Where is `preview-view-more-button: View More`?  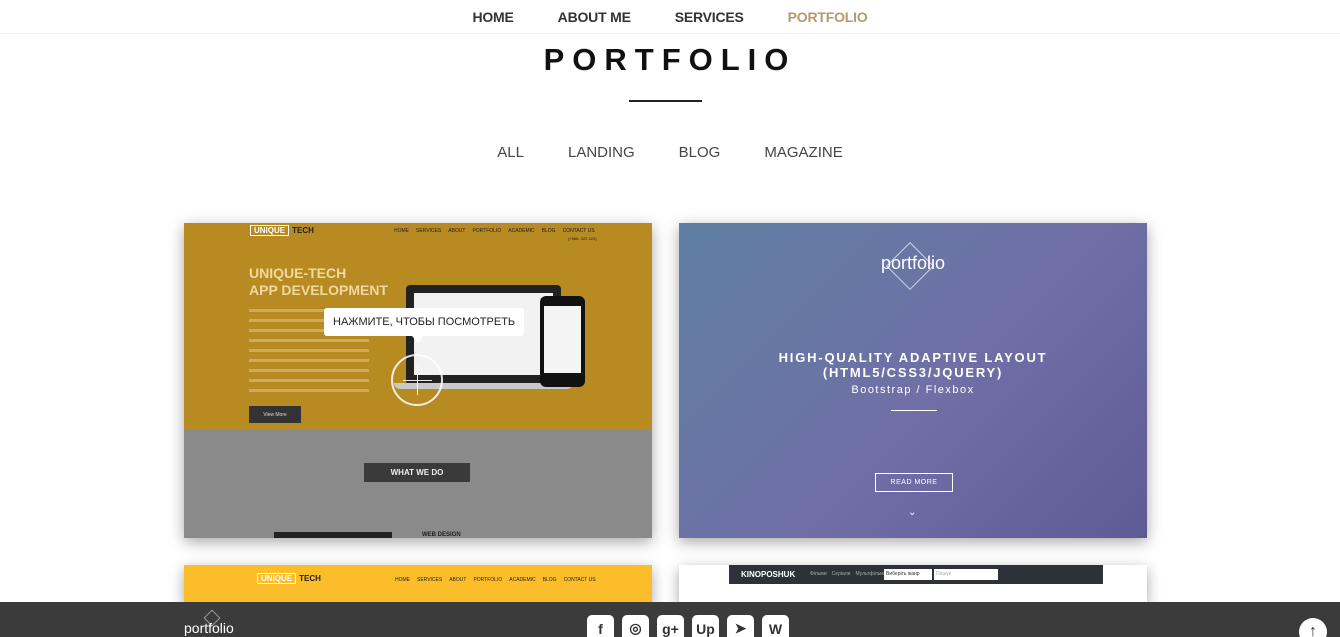
preview-view-more-button: View More is located at coordinates (275, 414).